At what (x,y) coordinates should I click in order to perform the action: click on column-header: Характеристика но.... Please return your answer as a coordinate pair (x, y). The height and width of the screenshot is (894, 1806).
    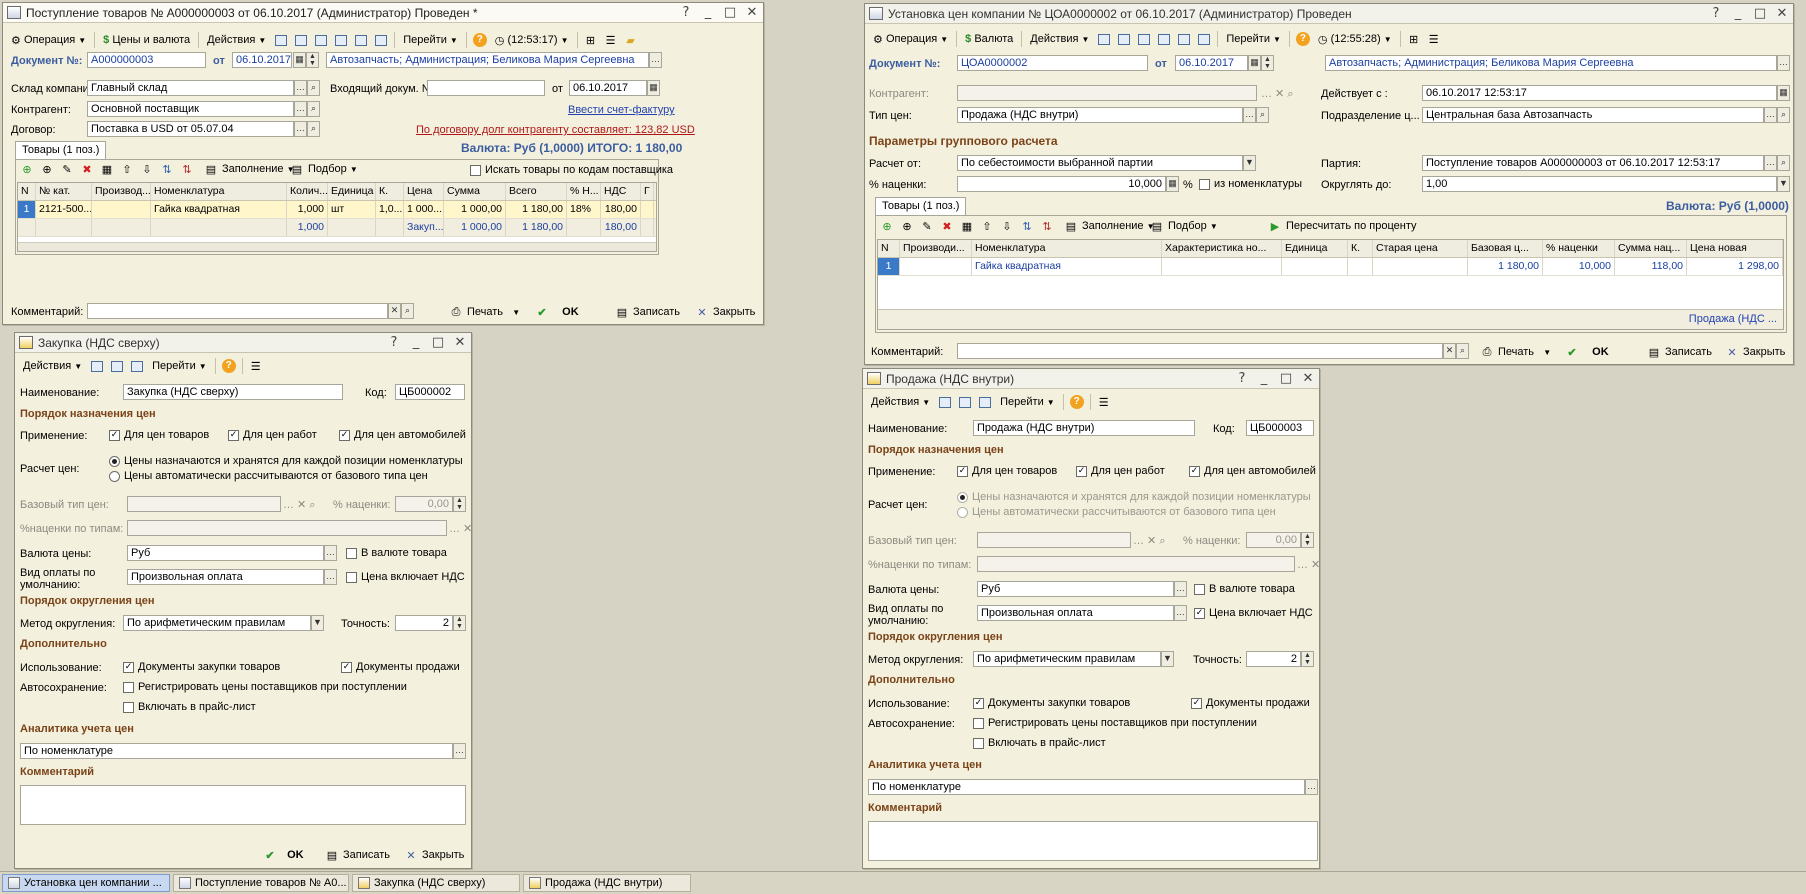
    Looking at the image, I should click on (1222, 248).